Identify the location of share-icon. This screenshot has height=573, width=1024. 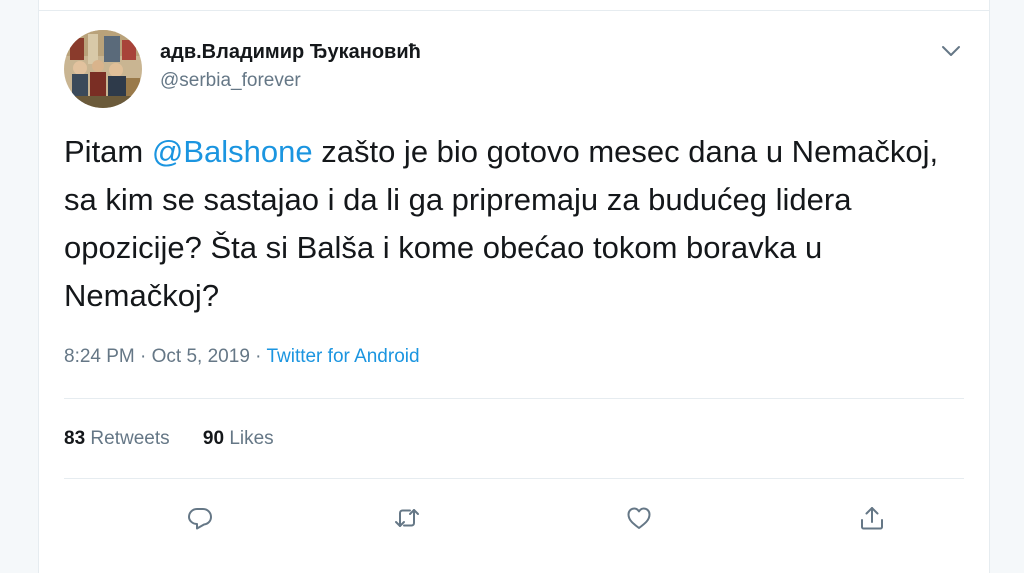
(872, 518).